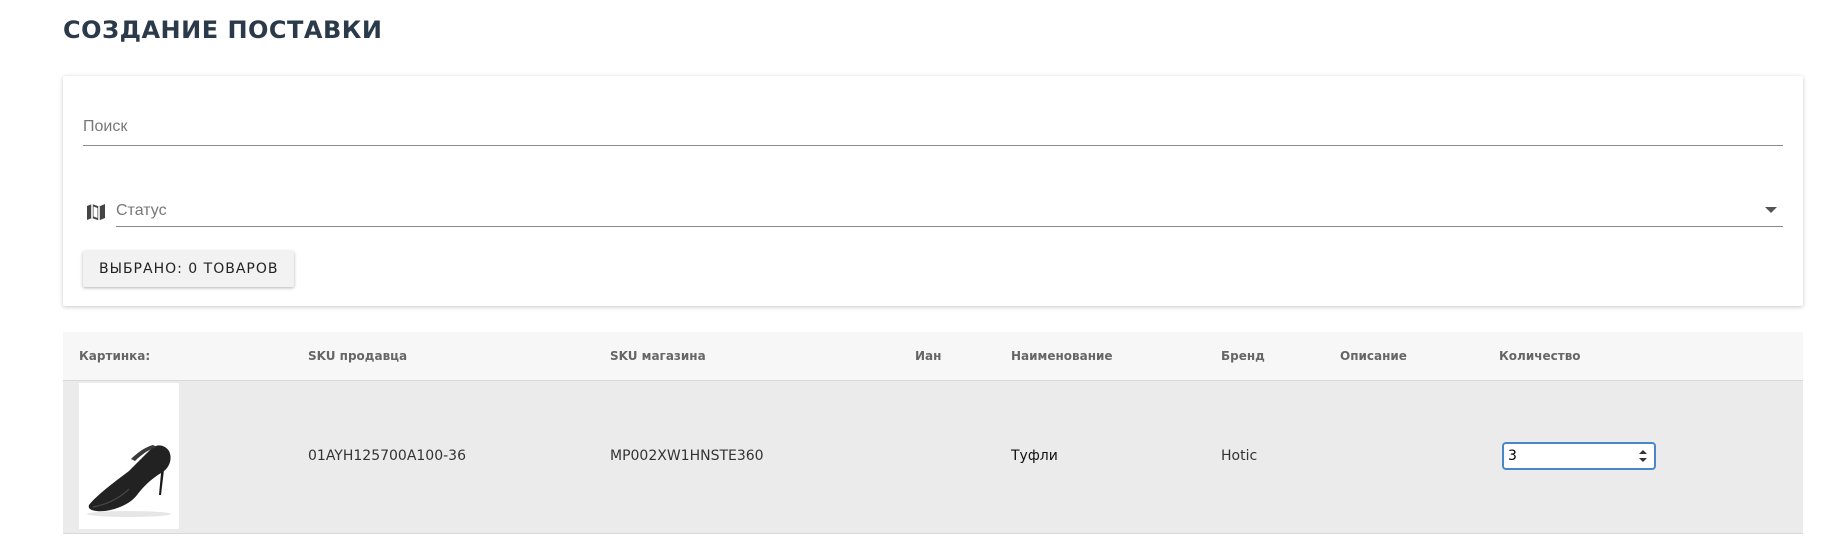  I want to click on chevron-down-icon, so click(1771, 210).